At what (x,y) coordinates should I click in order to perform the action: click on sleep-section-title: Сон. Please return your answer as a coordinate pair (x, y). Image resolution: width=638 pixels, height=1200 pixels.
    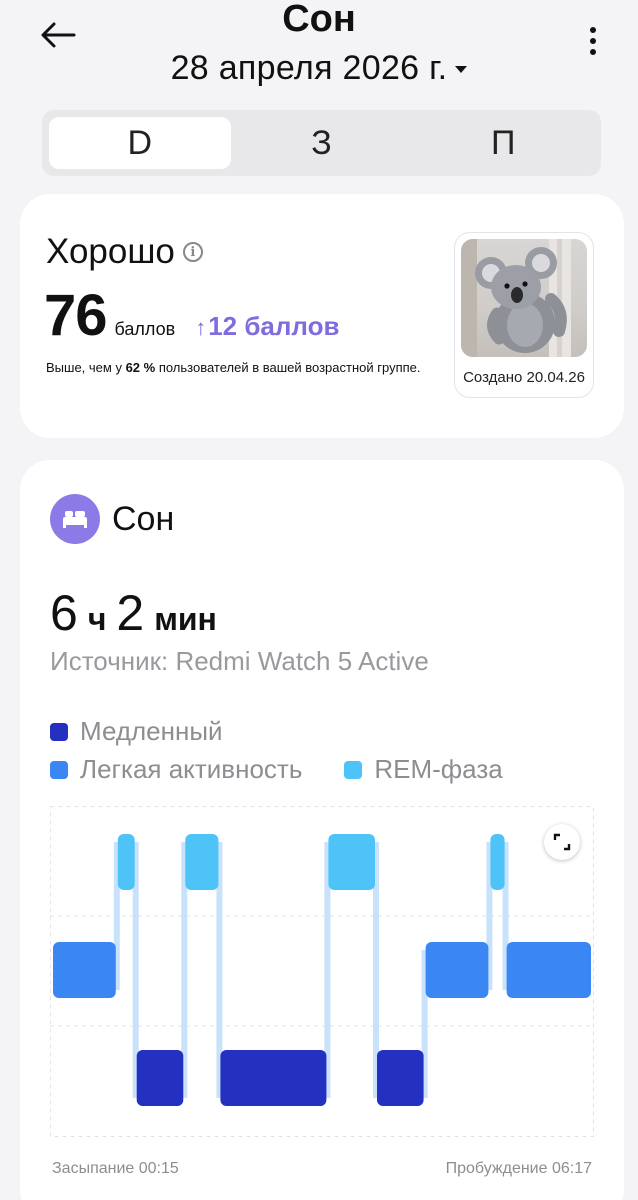
    Looking at the image, I should click on (143, 518).